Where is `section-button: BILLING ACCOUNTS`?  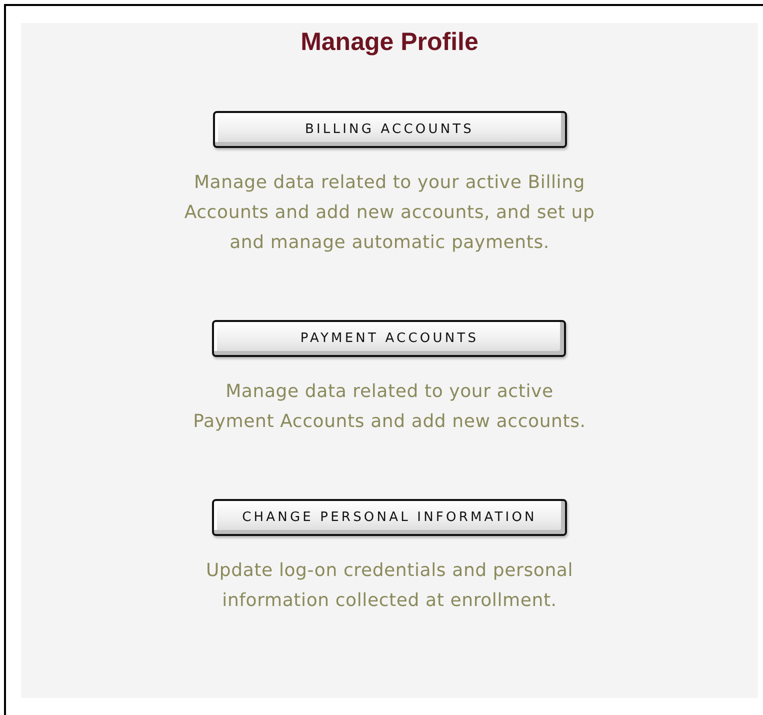 section-button: BILLING ACCOUNTS is located at coordinates (389, 129).